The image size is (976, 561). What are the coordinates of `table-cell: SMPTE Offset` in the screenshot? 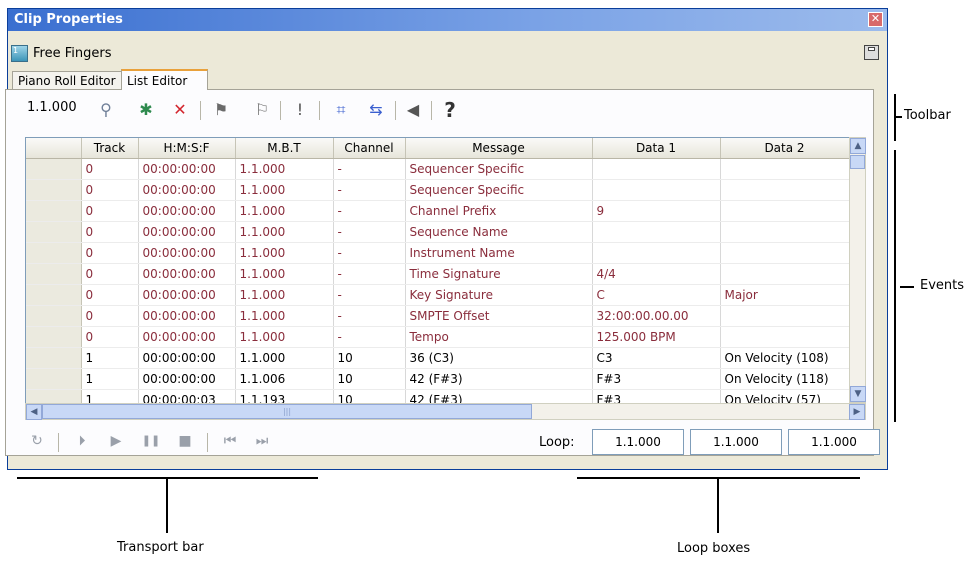 It's located at (499, 316).